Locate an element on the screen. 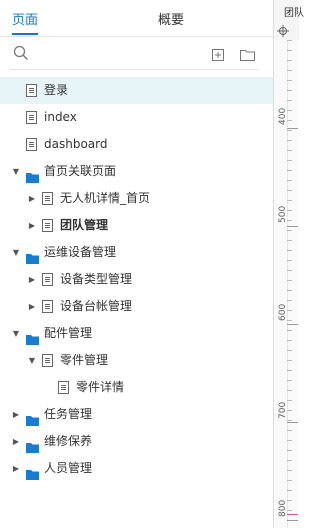 This screenshot has height=528, width=320. tree-folder: ▶ 维修保养 is located at coordinates (136, 441).